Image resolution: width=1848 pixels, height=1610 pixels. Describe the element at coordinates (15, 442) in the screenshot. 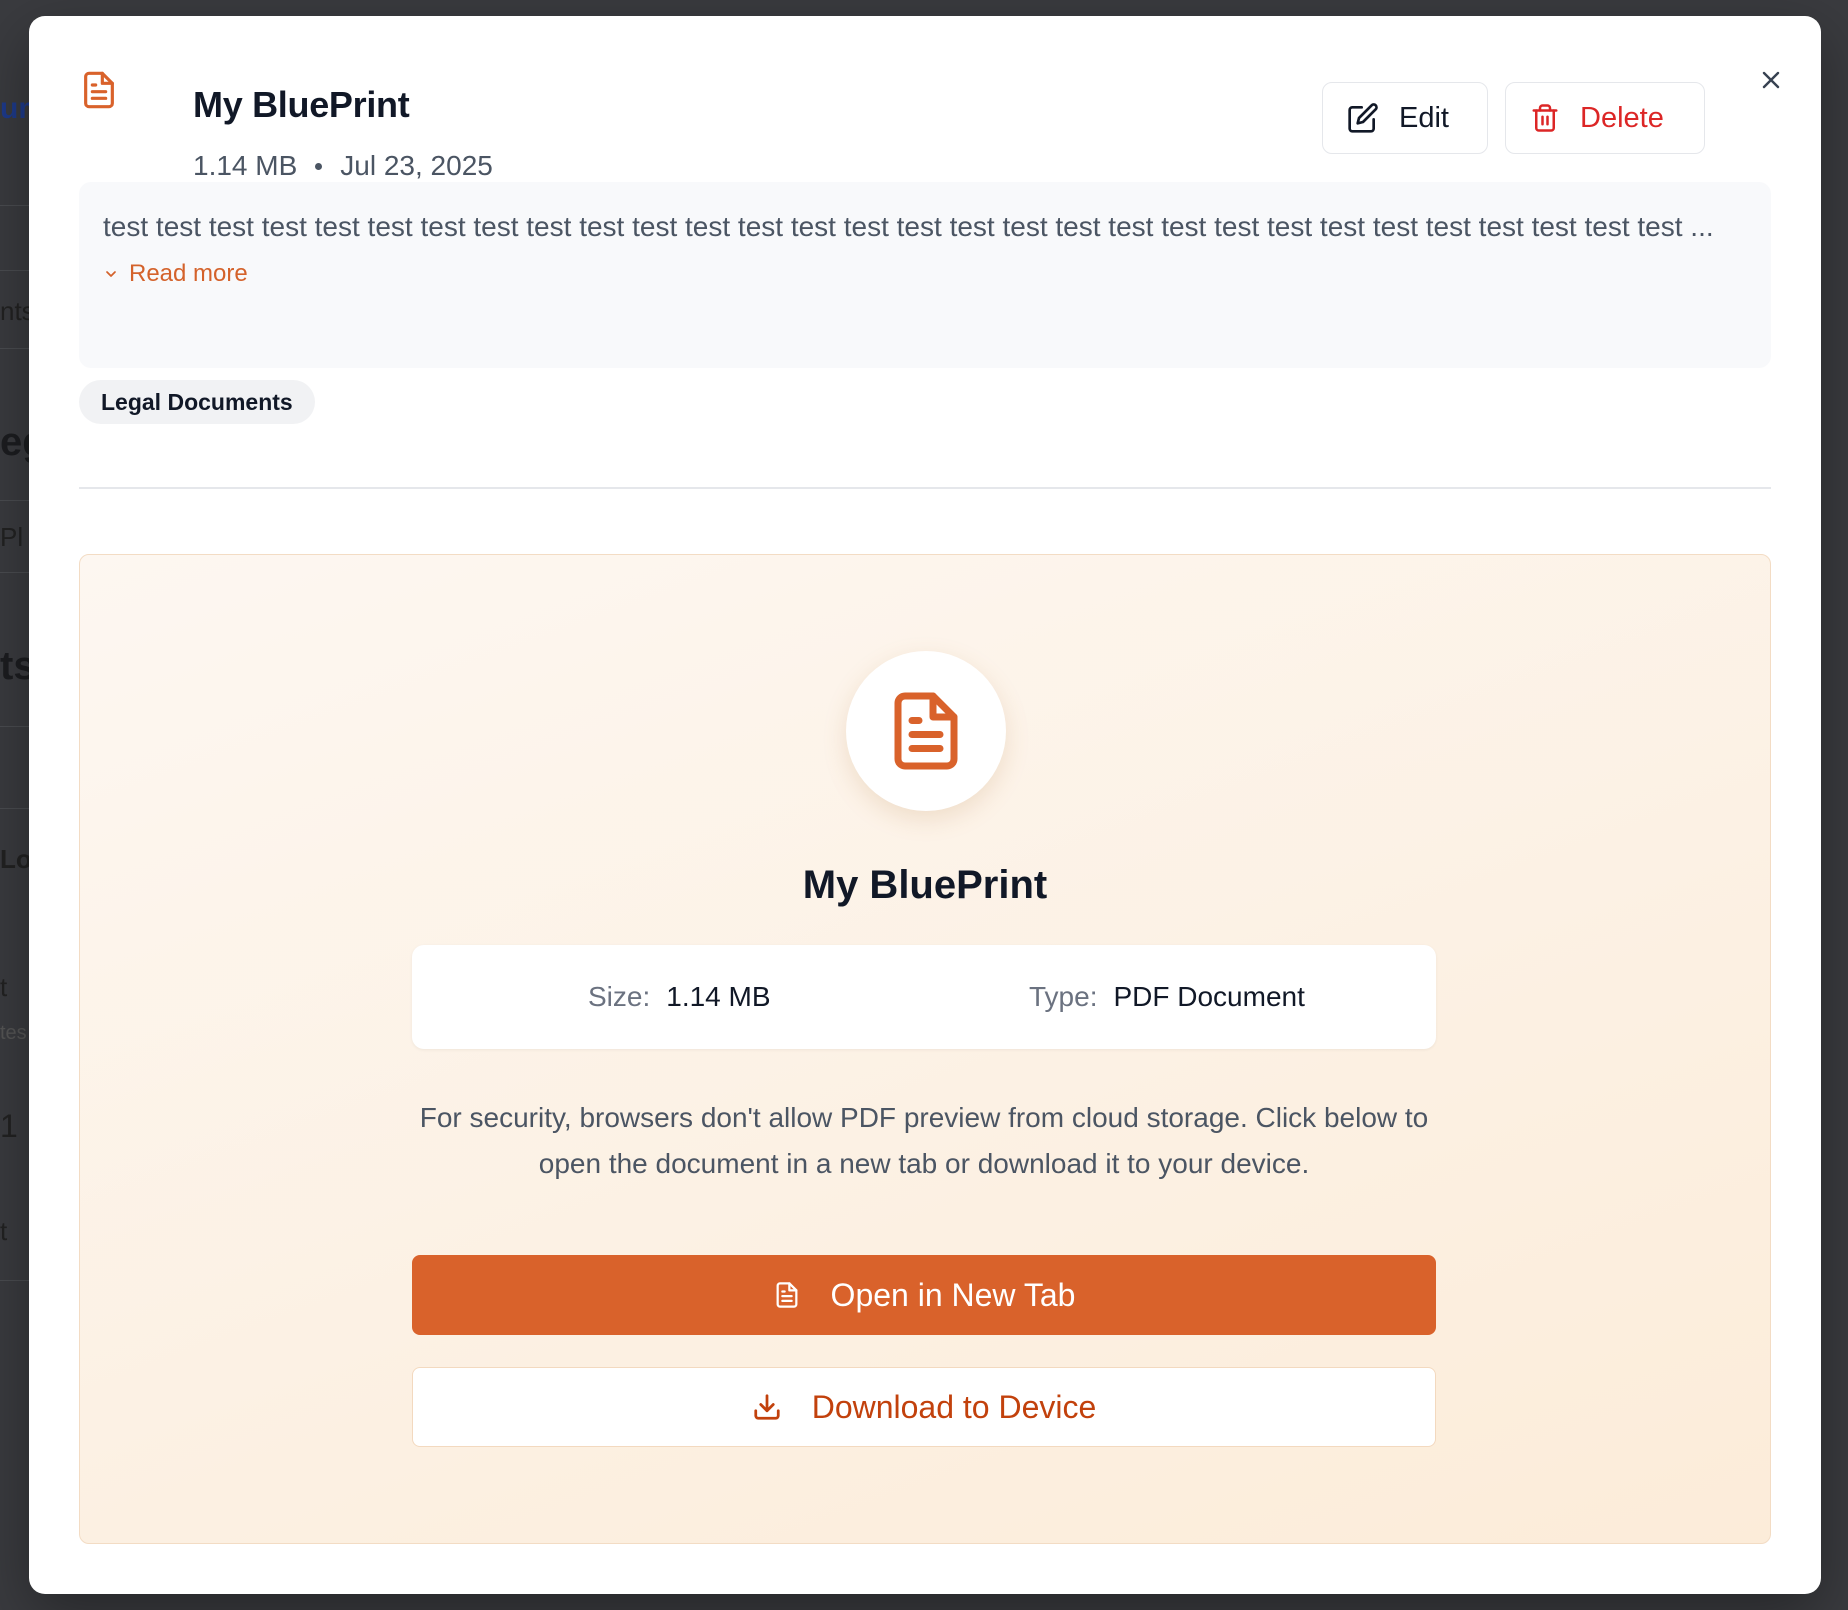

I see `bg-text: eg` at that location.